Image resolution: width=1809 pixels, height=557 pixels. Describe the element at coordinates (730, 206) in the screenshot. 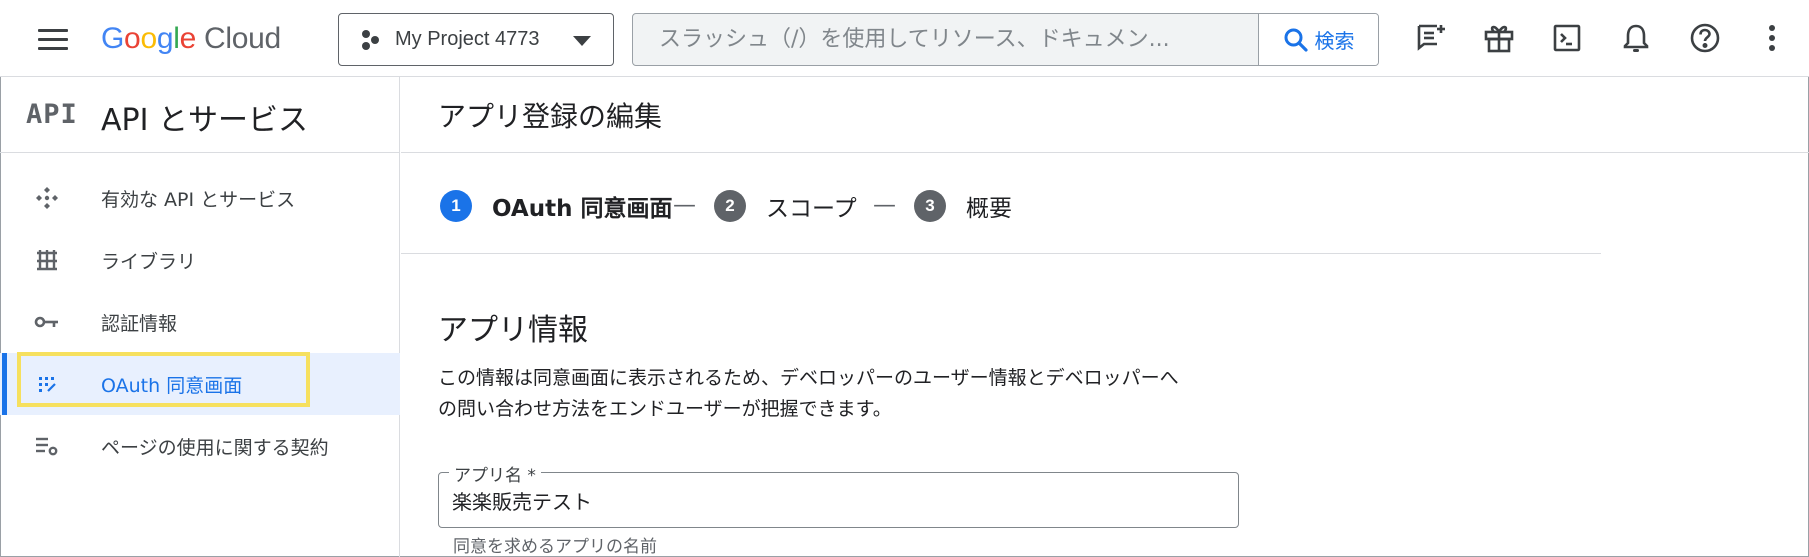

I see `step-number: 2` at that location.